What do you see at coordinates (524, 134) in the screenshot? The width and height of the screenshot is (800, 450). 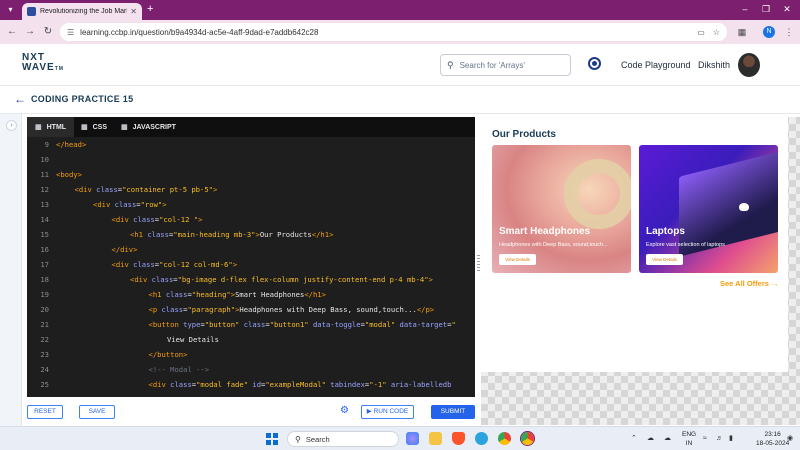 I see `preview-heading: Our Products` at bounding box center [524, 134].